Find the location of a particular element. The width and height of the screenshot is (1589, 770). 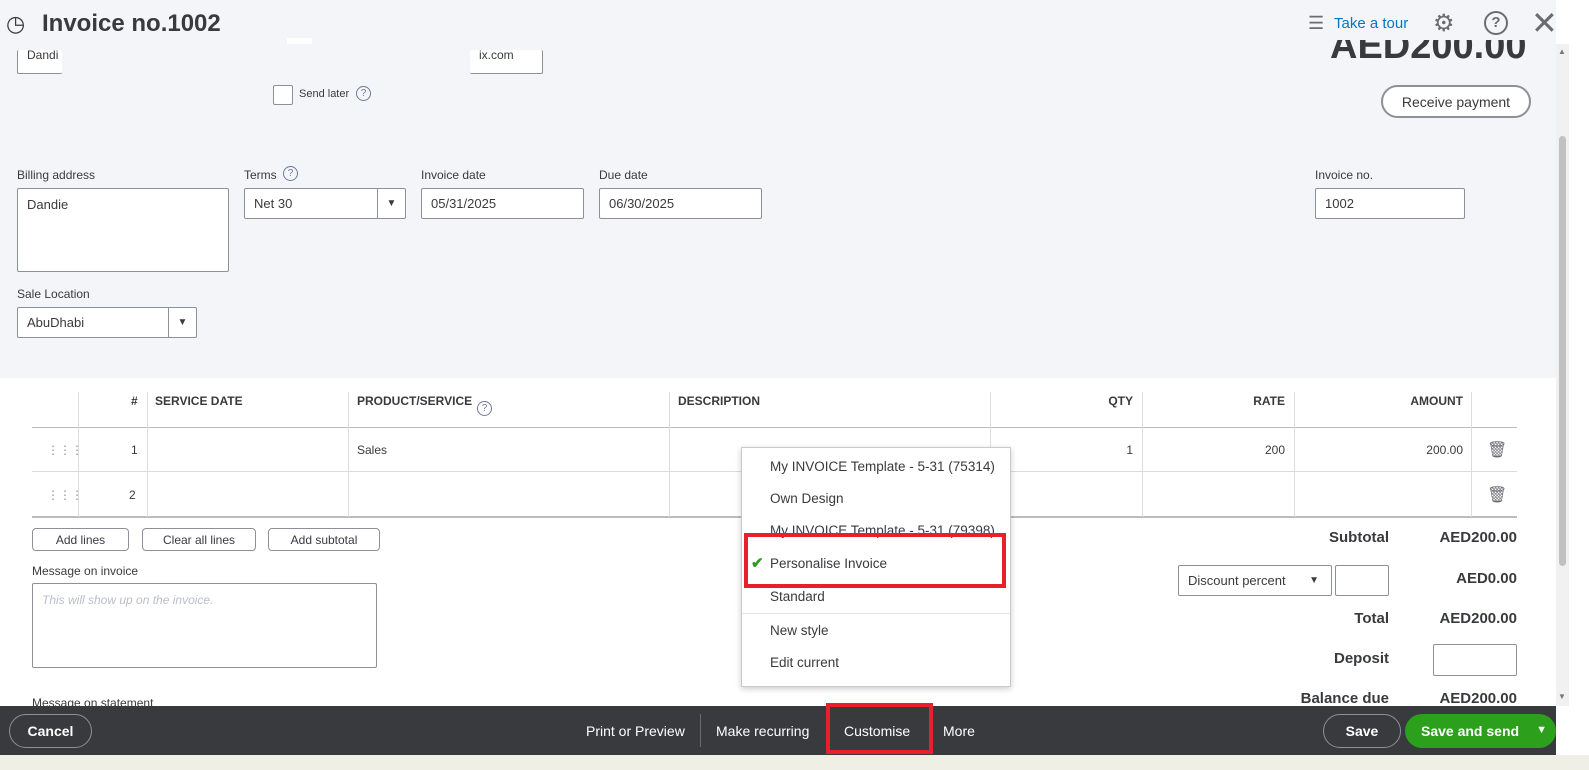

billing-address-field: Dandie is located at coordinates (123, 230).